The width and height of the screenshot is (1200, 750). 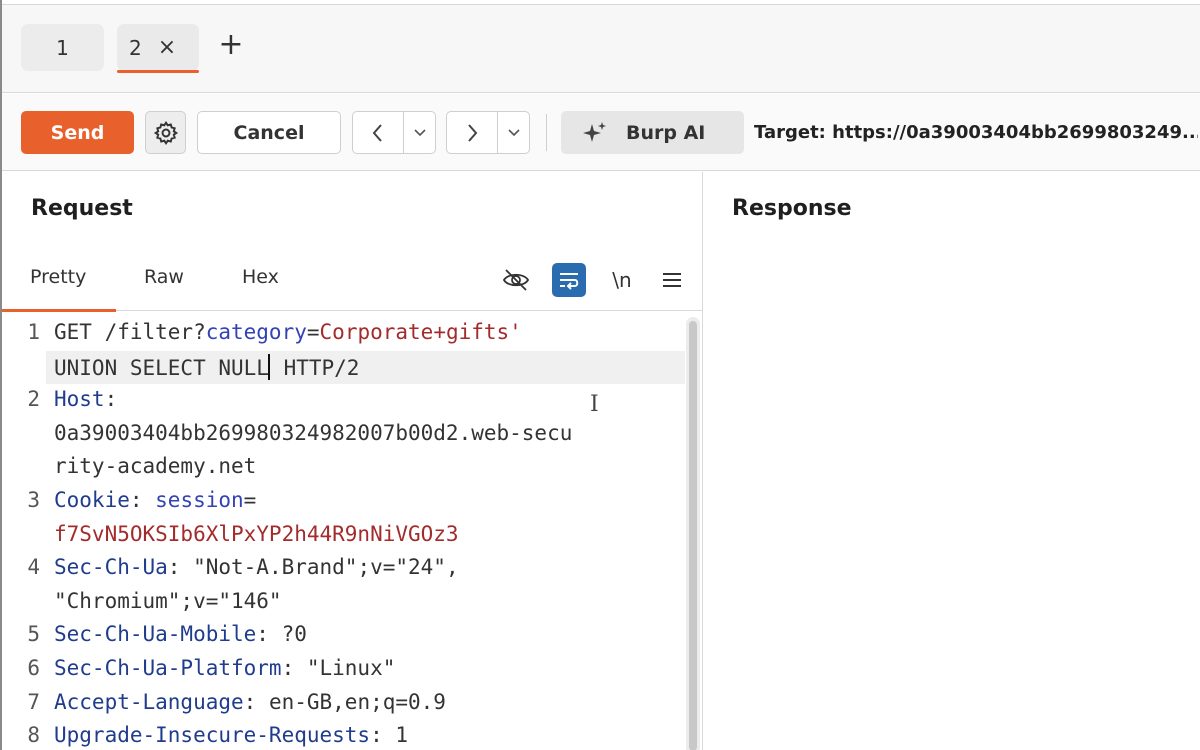 I want to click on close-icon: ×, so click(x=167, y=47).